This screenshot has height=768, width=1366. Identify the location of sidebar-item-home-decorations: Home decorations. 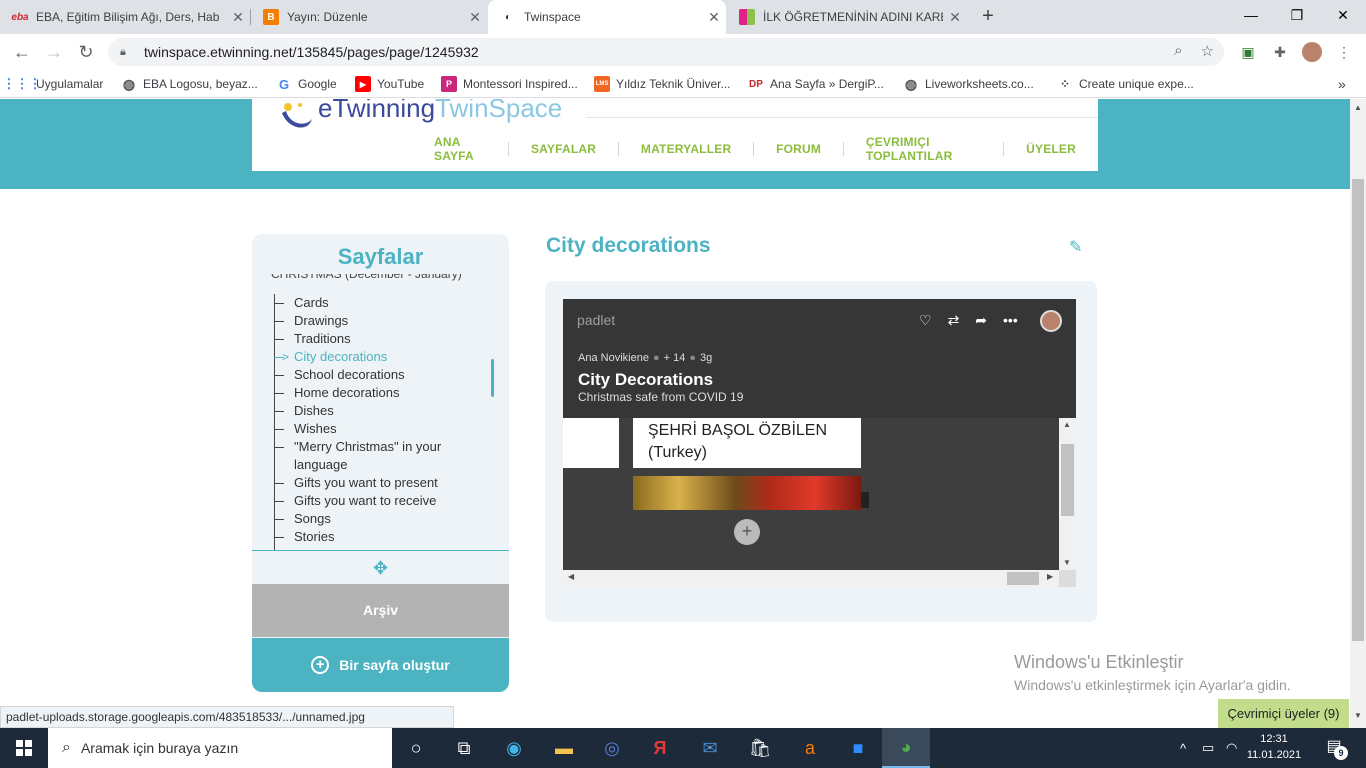
(379, 393).